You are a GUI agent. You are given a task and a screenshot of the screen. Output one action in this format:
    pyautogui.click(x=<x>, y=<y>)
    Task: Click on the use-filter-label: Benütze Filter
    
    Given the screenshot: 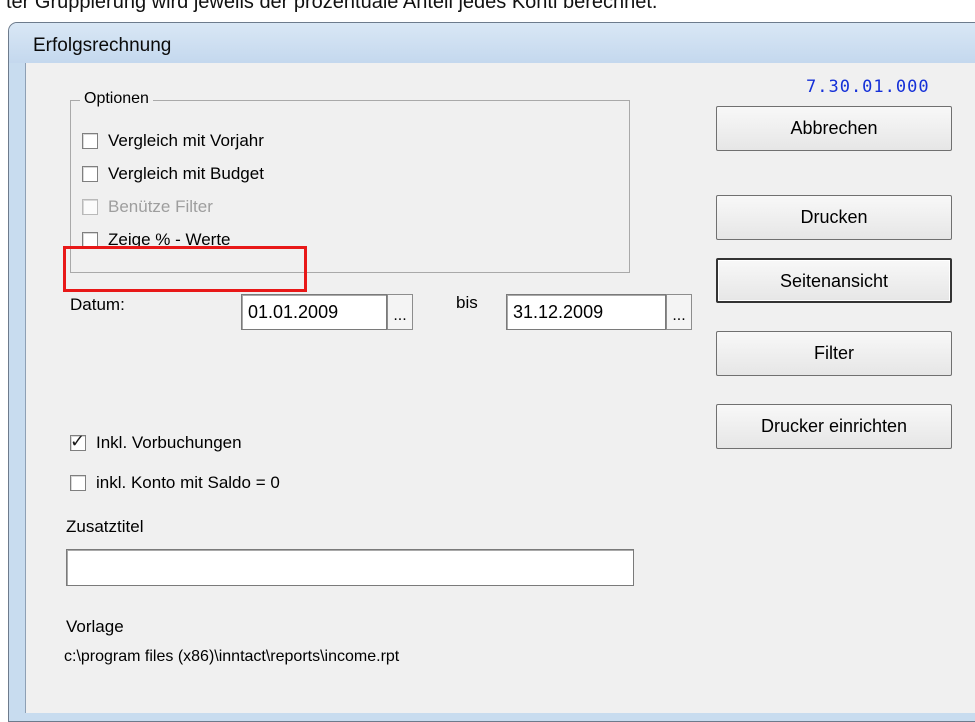 What is the action you would take?
    pyautogui.click(x=160, y=206)
    